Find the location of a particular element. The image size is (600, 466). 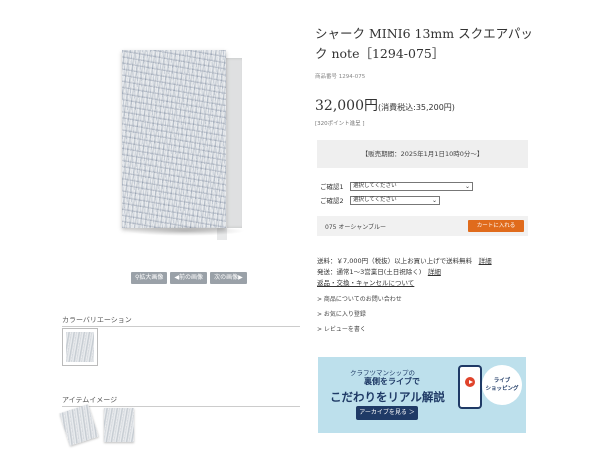

banner-headline: こだわりをリアル解説 is located at coordinates (387, 397).